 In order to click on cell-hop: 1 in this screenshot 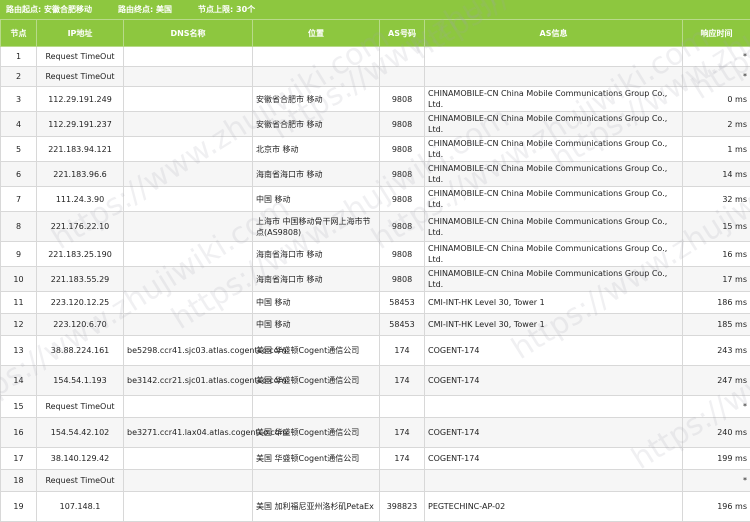, I will do `click(19, 57)`.